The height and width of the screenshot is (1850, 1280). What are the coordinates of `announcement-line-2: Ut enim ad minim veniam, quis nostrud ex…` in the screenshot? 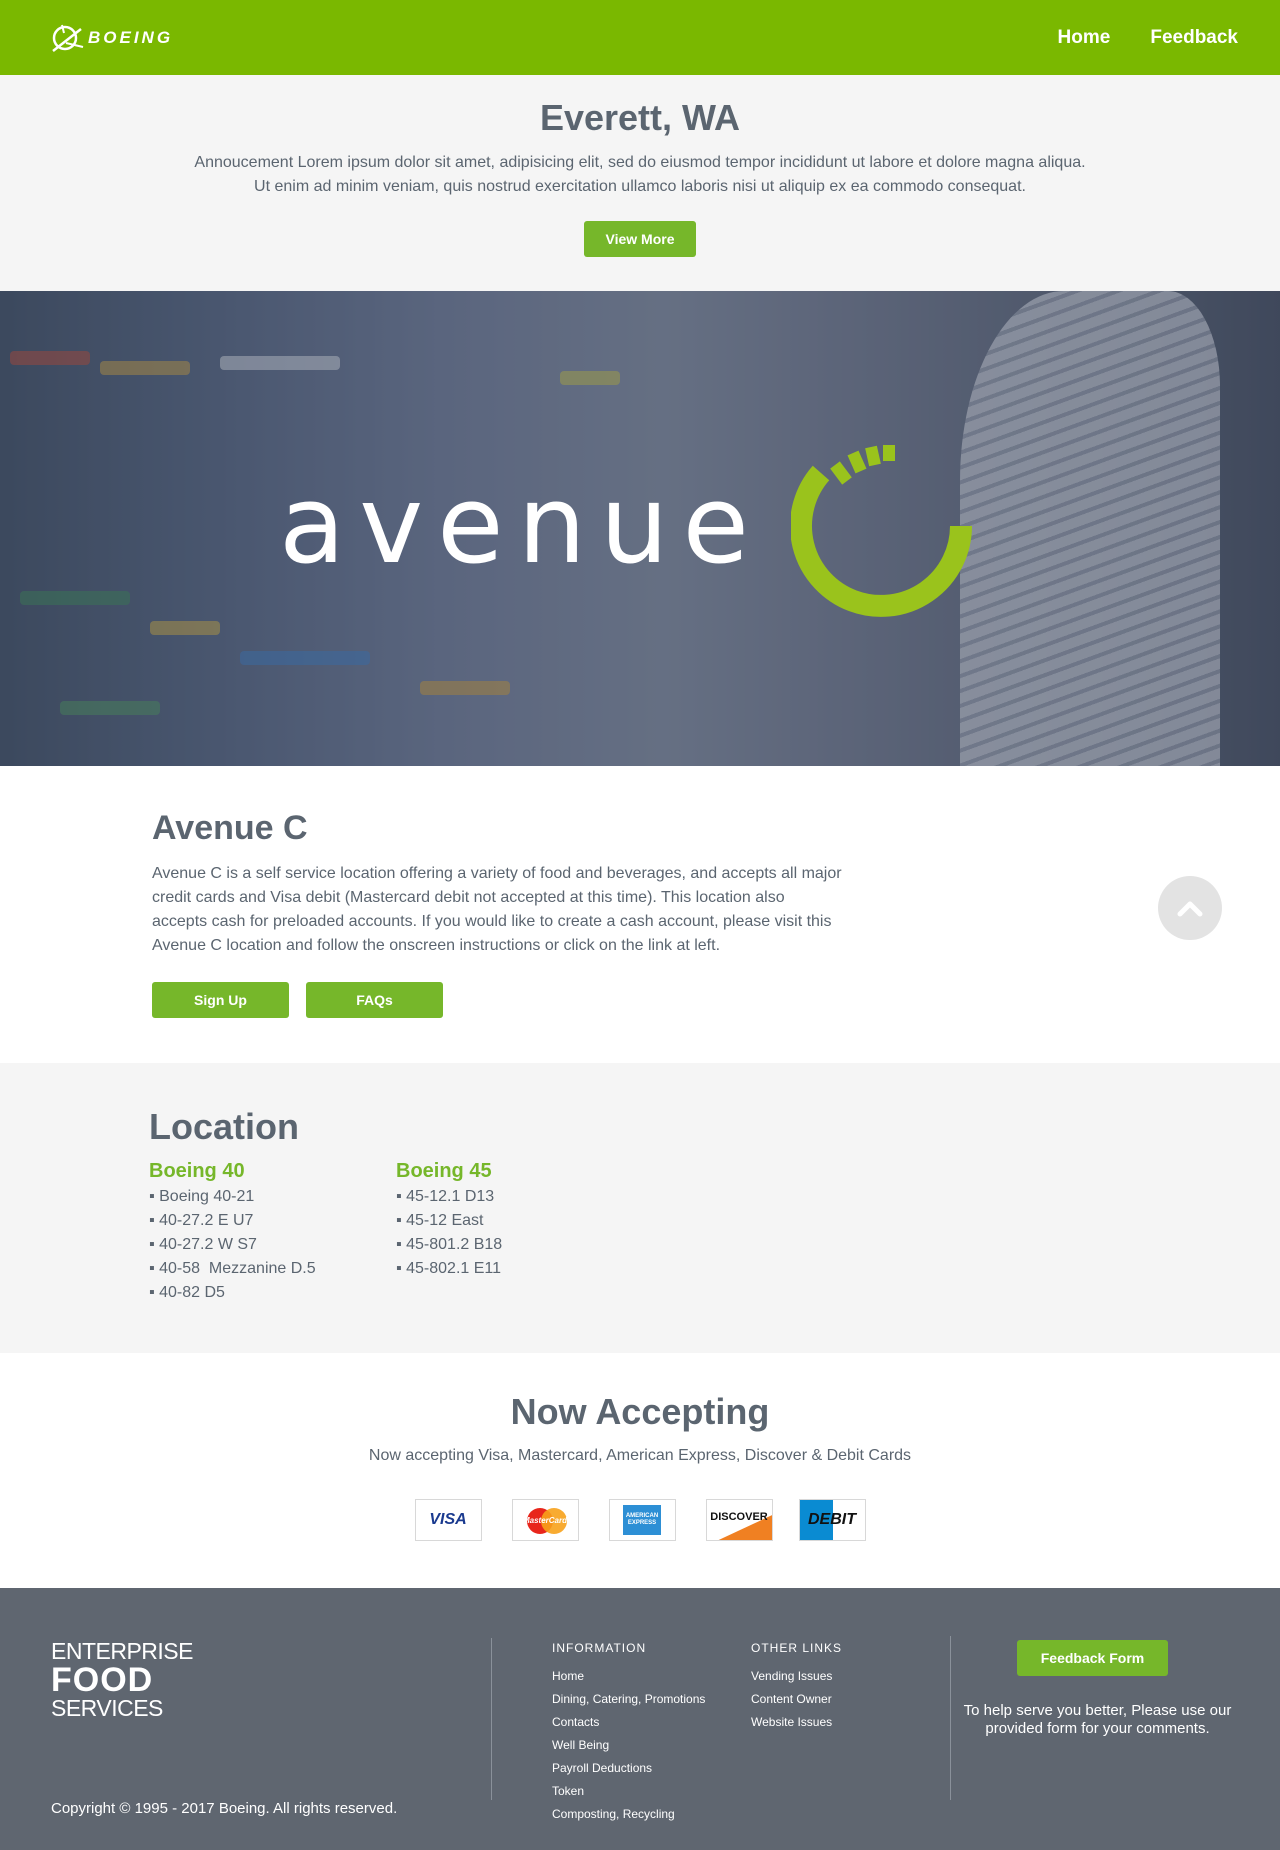 It's located at (640, 186).